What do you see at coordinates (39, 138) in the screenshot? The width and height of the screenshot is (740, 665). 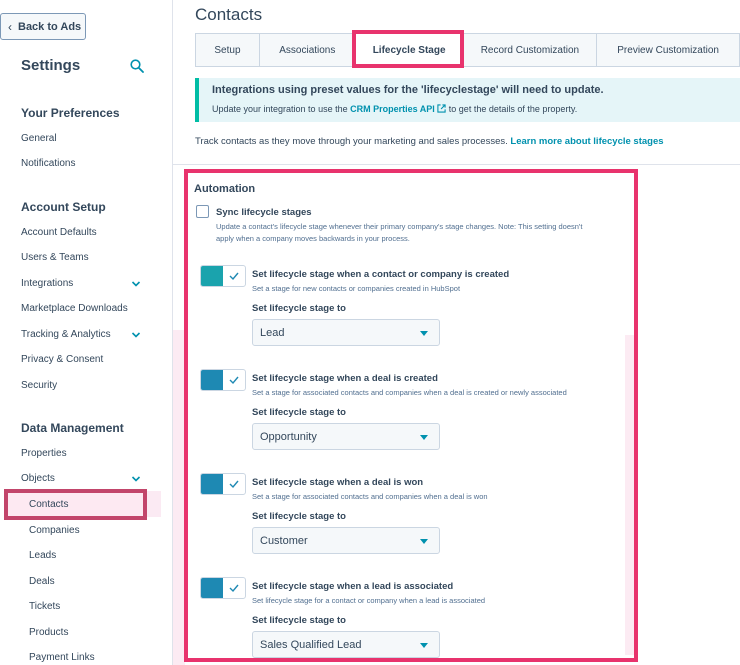 I see `sidebar-item-general: General` at bounding box center [39, 138].